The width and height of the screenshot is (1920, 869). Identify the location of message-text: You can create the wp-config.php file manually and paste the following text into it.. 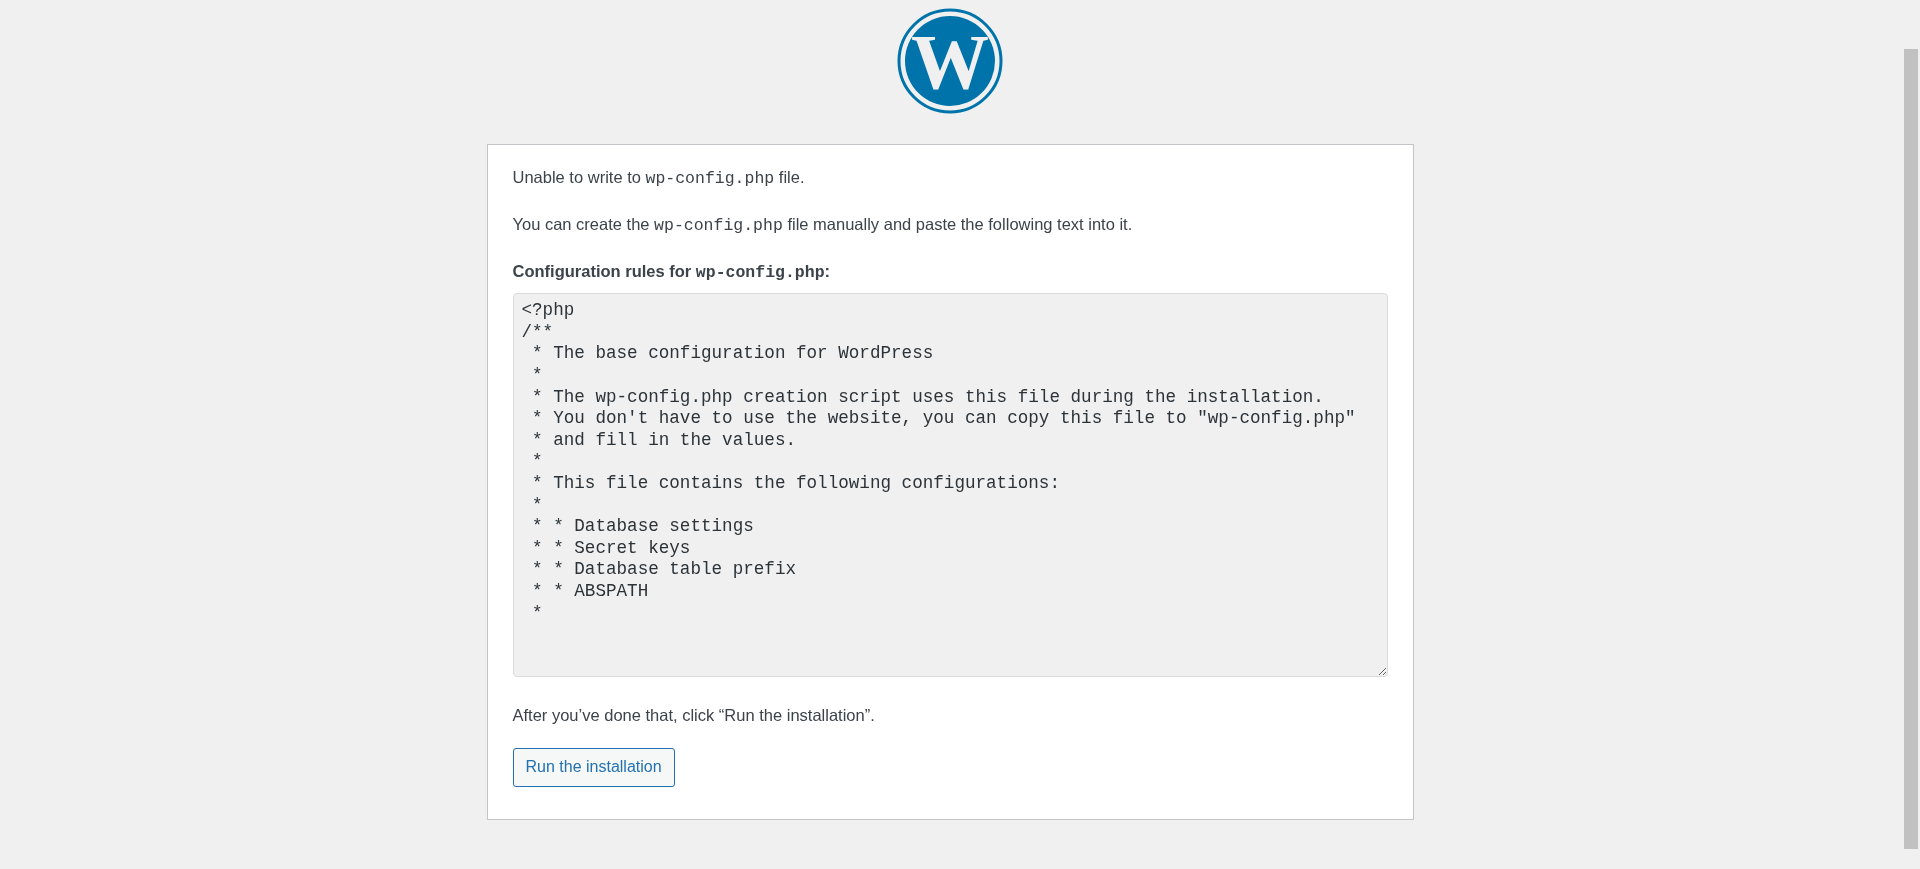
(823, 225).